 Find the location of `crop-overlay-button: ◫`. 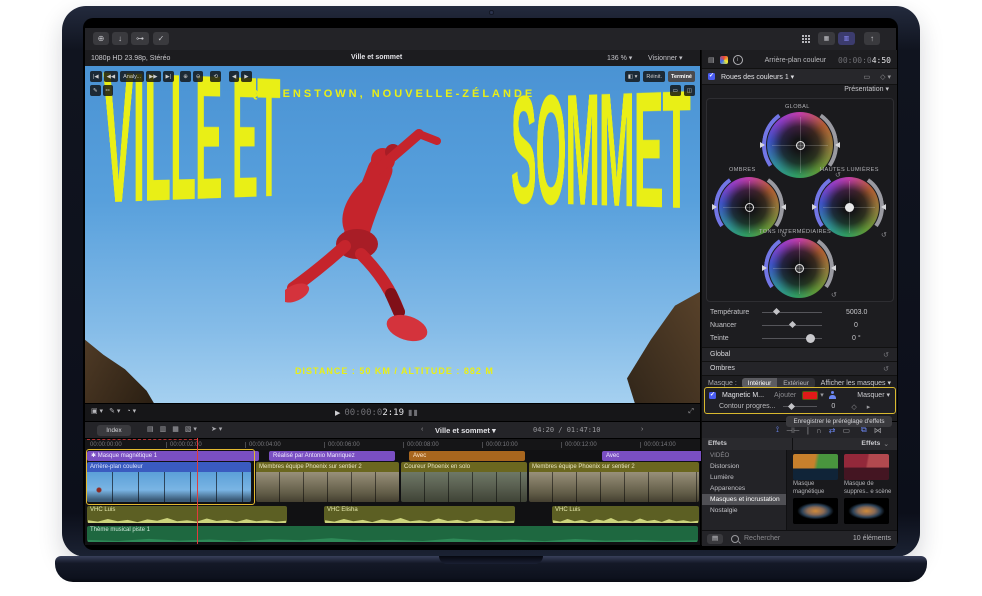

crop-overlay-button: ◫ is located at coordinates (689, 90).